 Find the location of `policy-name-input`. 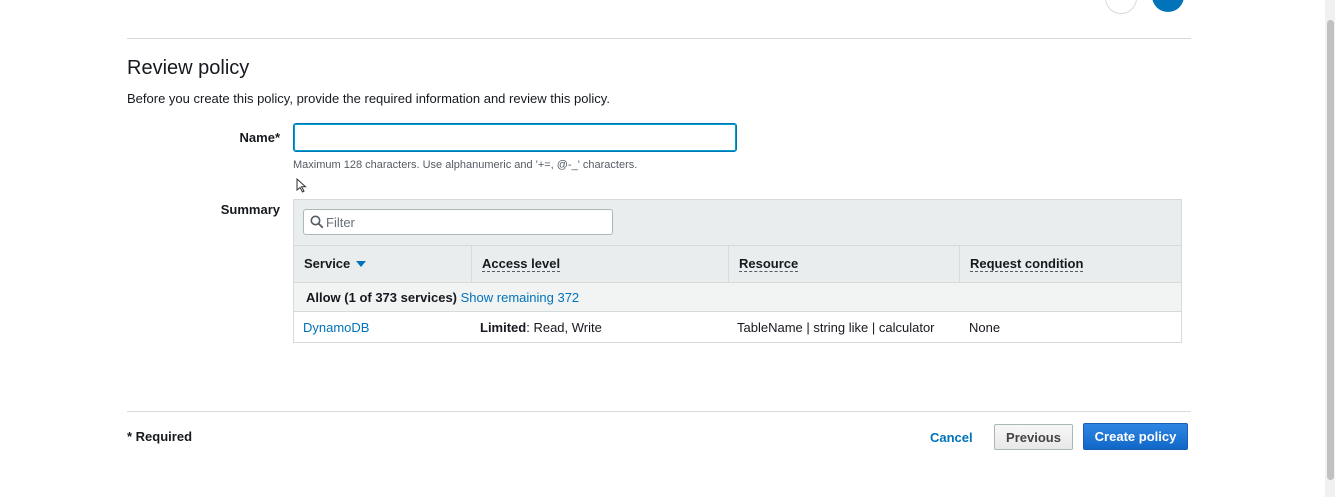

policy-name-input is located at coordinates (515, 137).